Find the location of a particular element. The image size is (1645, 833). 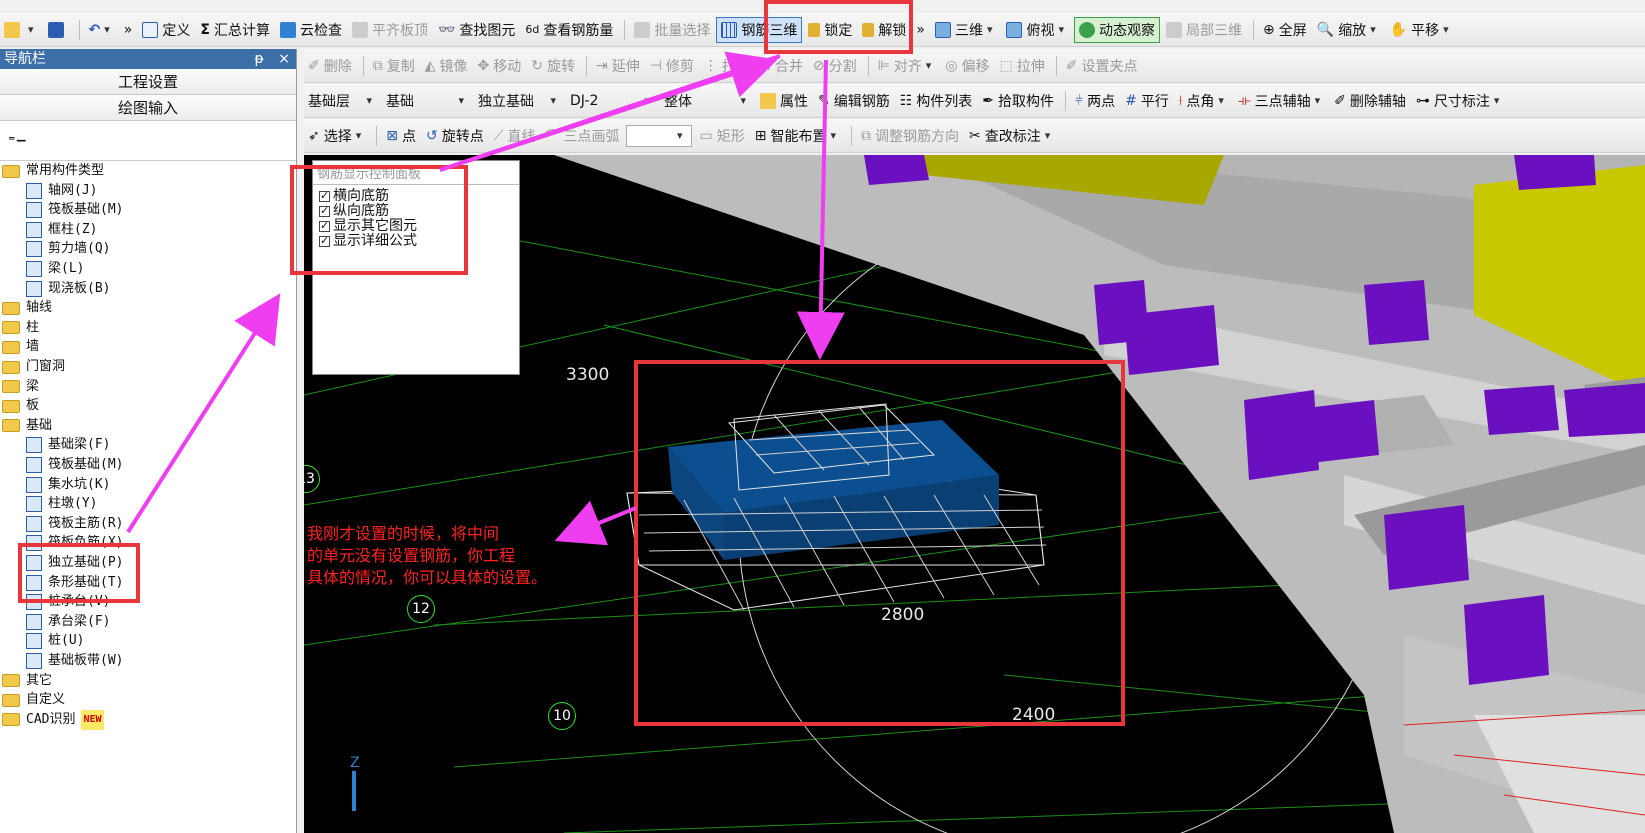

point-button: ⊠ 点 is located at coordinates (401, 136).